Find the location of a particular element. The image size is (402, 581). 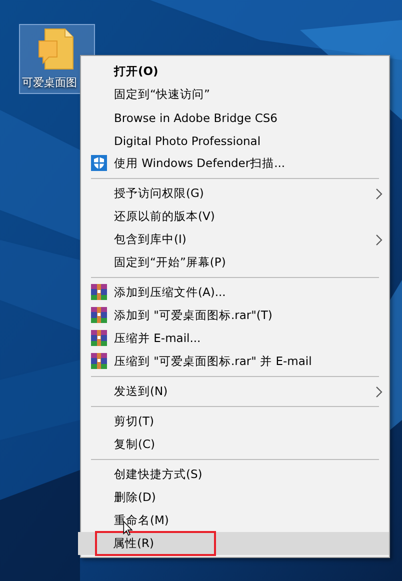

menu-item-label: 固定到“开始”屏幕(P) is located at coordinates (170, 262).